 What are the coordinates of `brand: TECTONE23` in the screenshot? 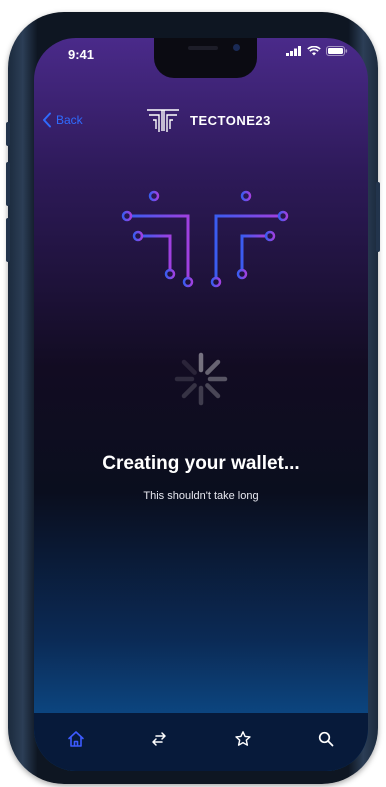 It's located at (208, 120).